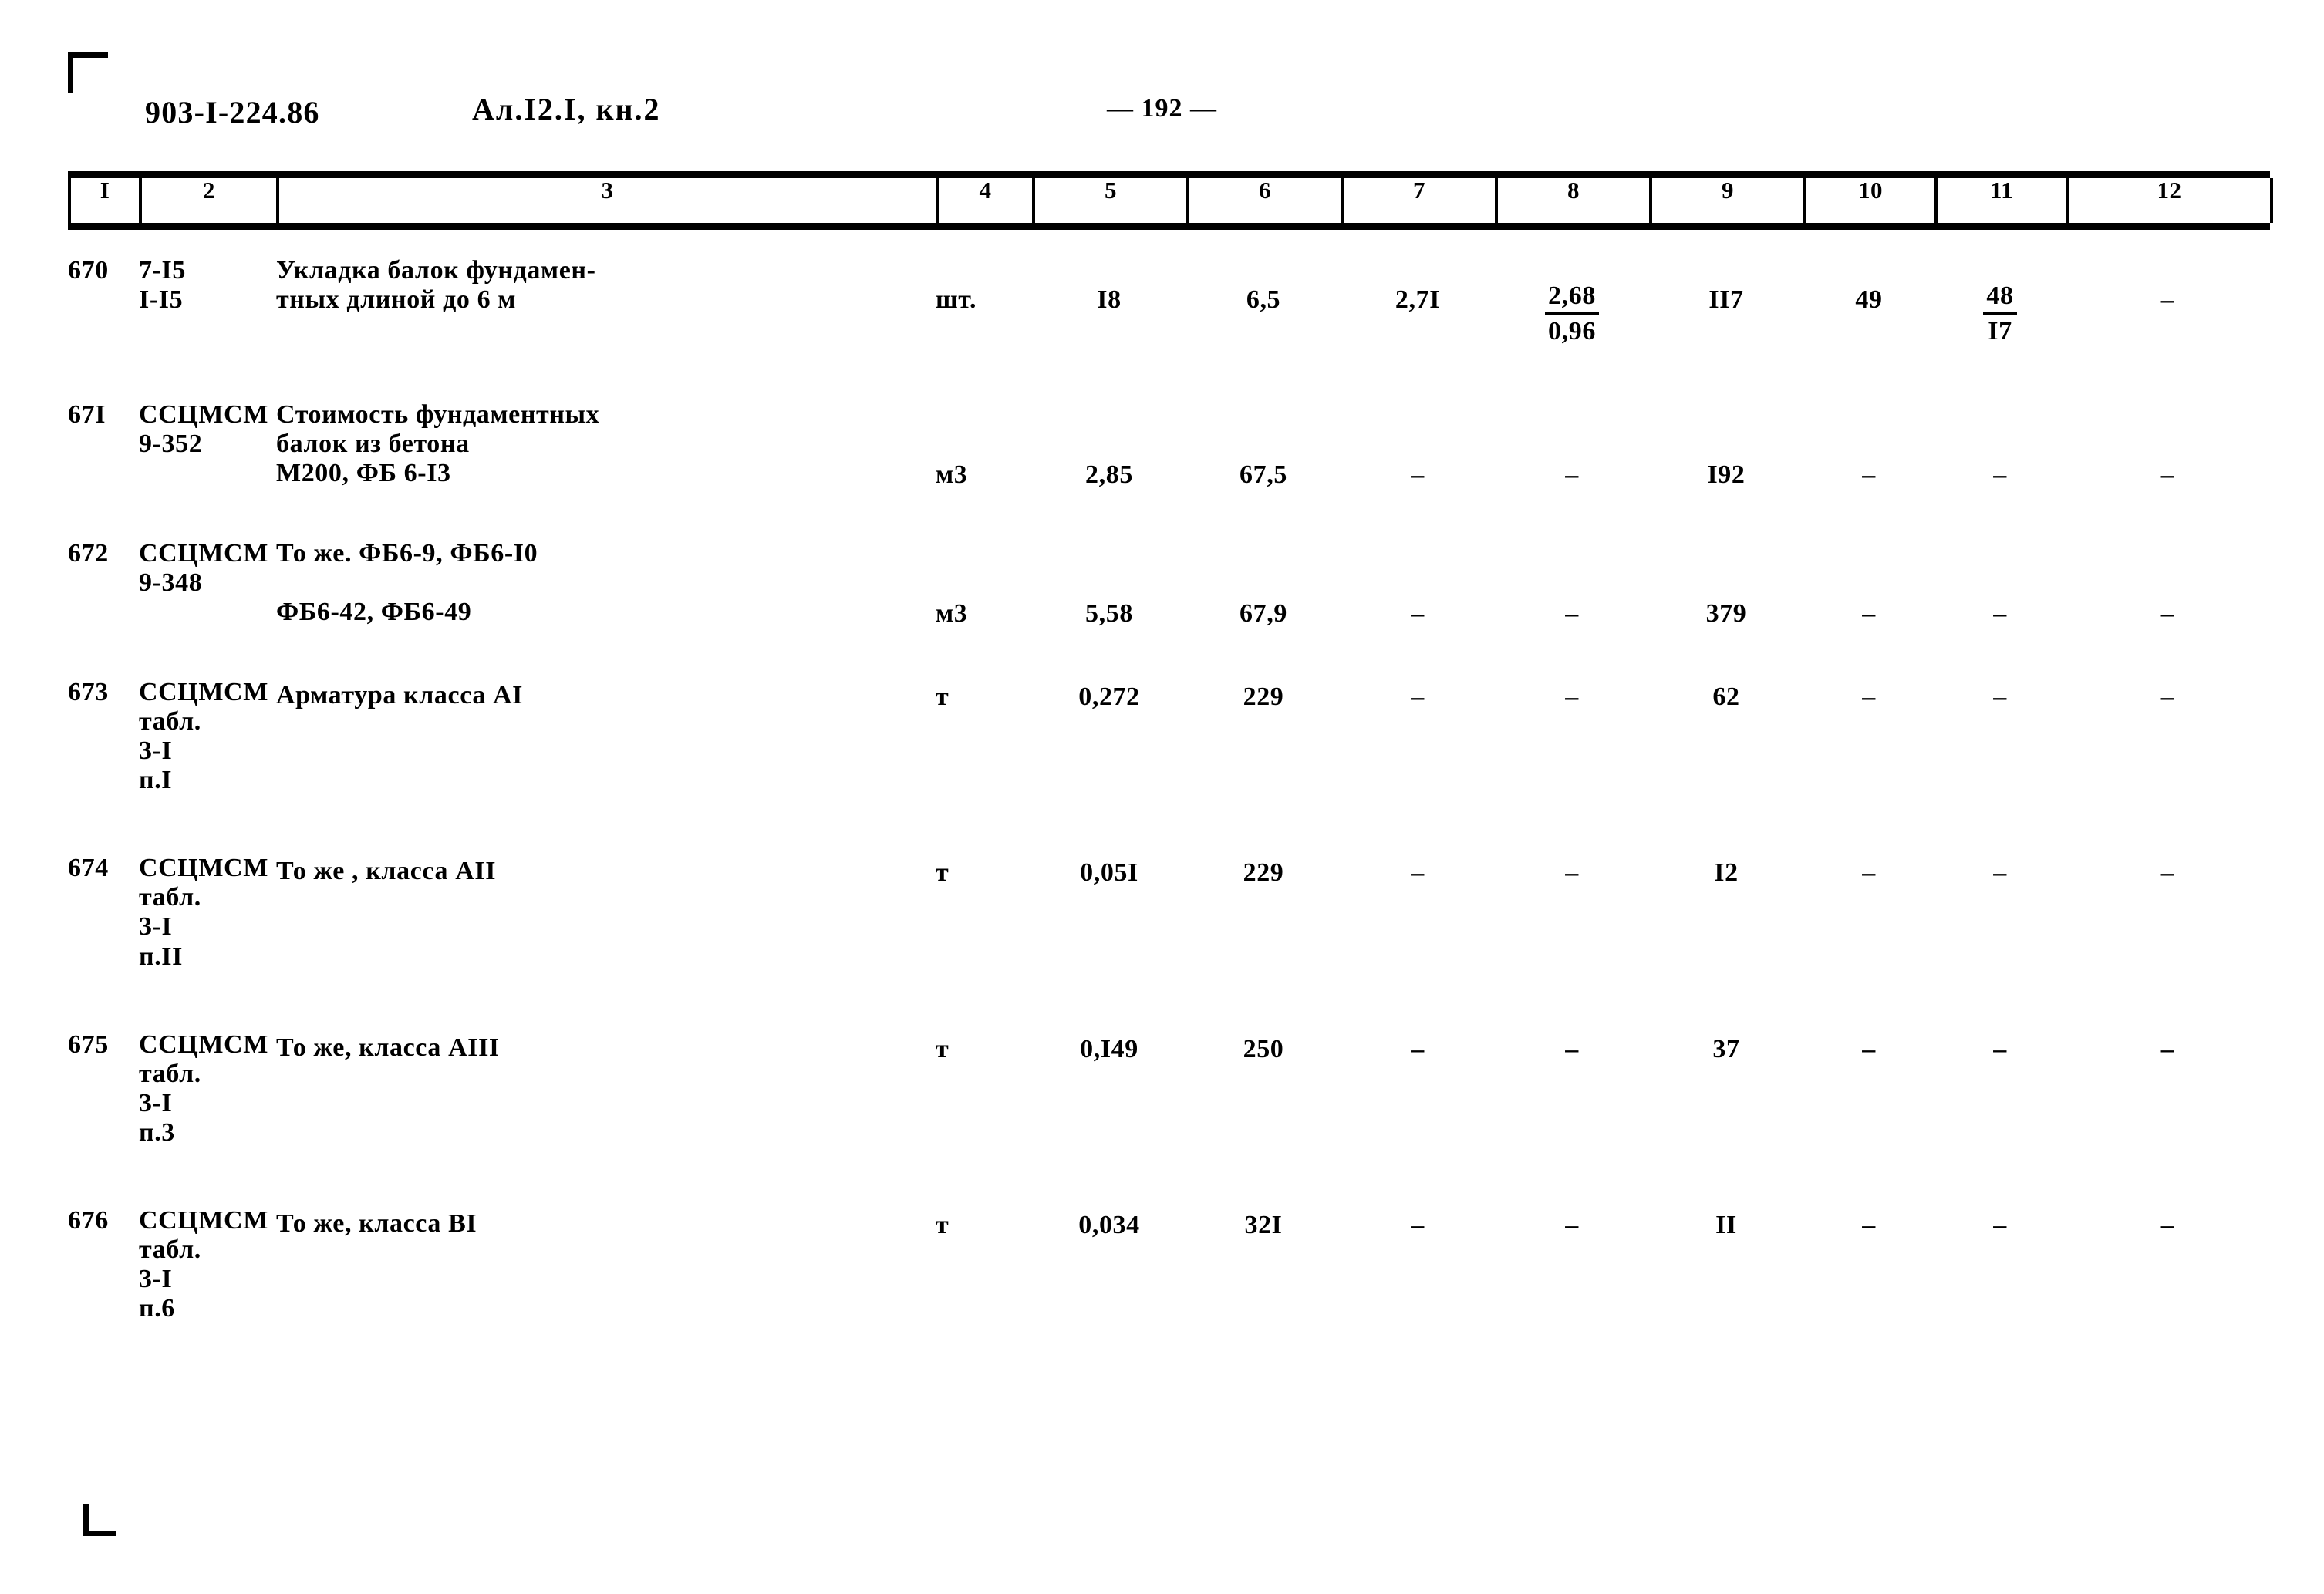 Image resolution: width=2324 pixels, height=1594 pixels. What do you see at coordinates (203, 428) in the screenshot?
I see `row-norm-code: ССЦМСМ 9-352` at bounding box center [203, 428].